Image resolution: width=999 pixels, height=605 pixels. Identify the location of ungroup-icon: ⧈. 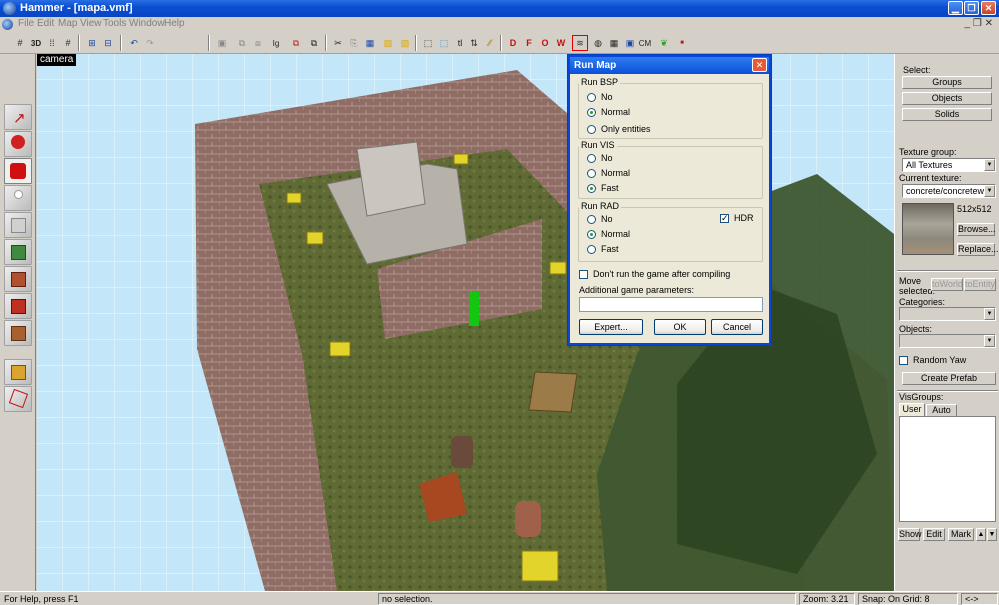
(258, 43).